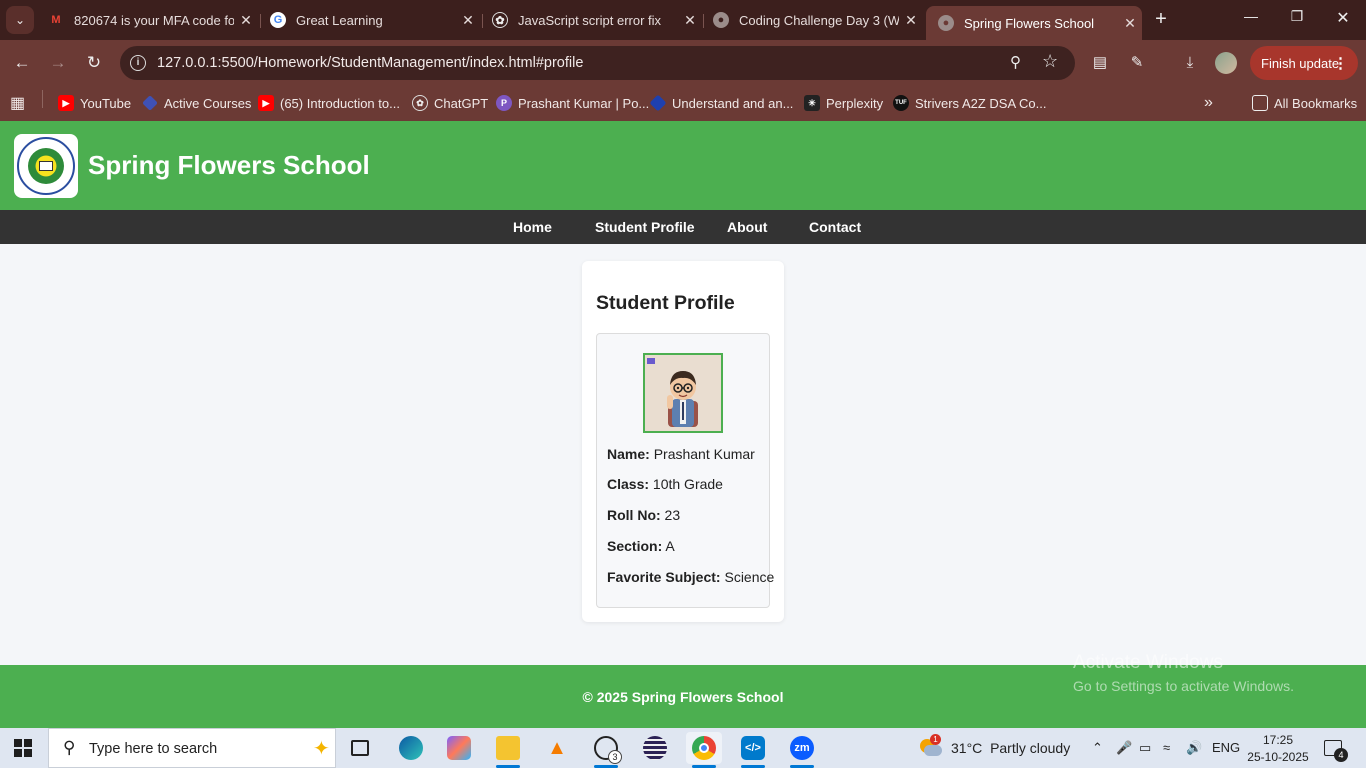 This screenshot has height=768, width=1366. What do you see at coordinates (812, 20) in the screenshot?
I see `tab-coding-challenge: ● Coding Challenge Day 3 (We ✕` at bounding box center [812, 20].